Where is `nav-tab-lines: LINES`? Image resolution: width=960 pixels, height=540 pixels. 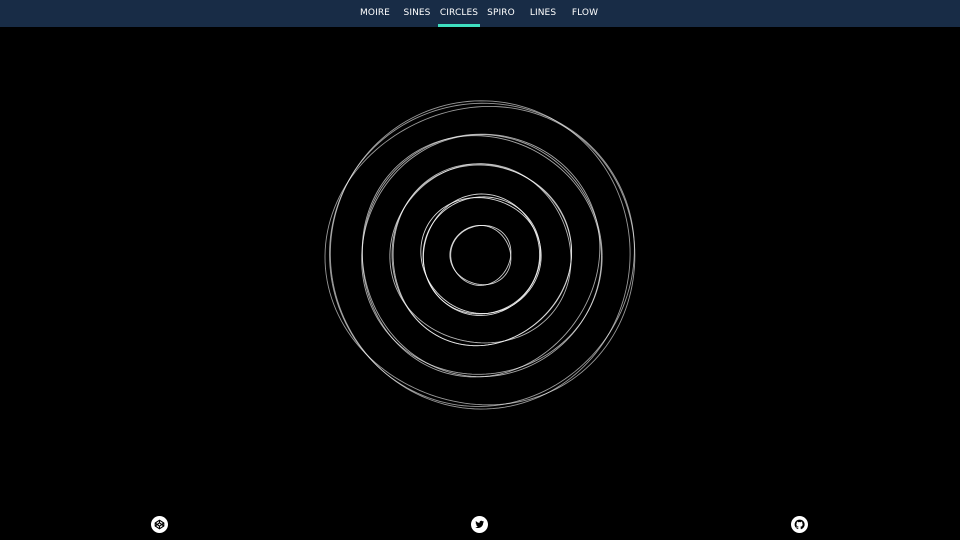
nav-tab-lines: LINES is located at coordinates (543, 13).